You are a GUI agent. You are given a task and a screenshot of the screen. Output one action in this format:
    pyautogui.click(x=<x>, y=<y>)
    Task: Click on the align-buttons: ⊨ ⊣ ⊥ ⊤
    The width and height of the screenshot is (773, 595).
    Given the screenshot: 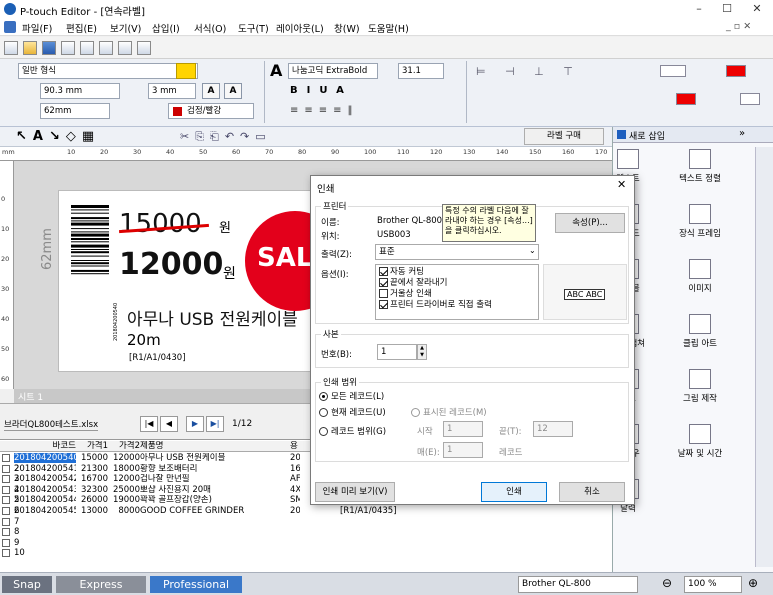 What is the action you would take?
    pyautogui.click(x=528, y=71)
    